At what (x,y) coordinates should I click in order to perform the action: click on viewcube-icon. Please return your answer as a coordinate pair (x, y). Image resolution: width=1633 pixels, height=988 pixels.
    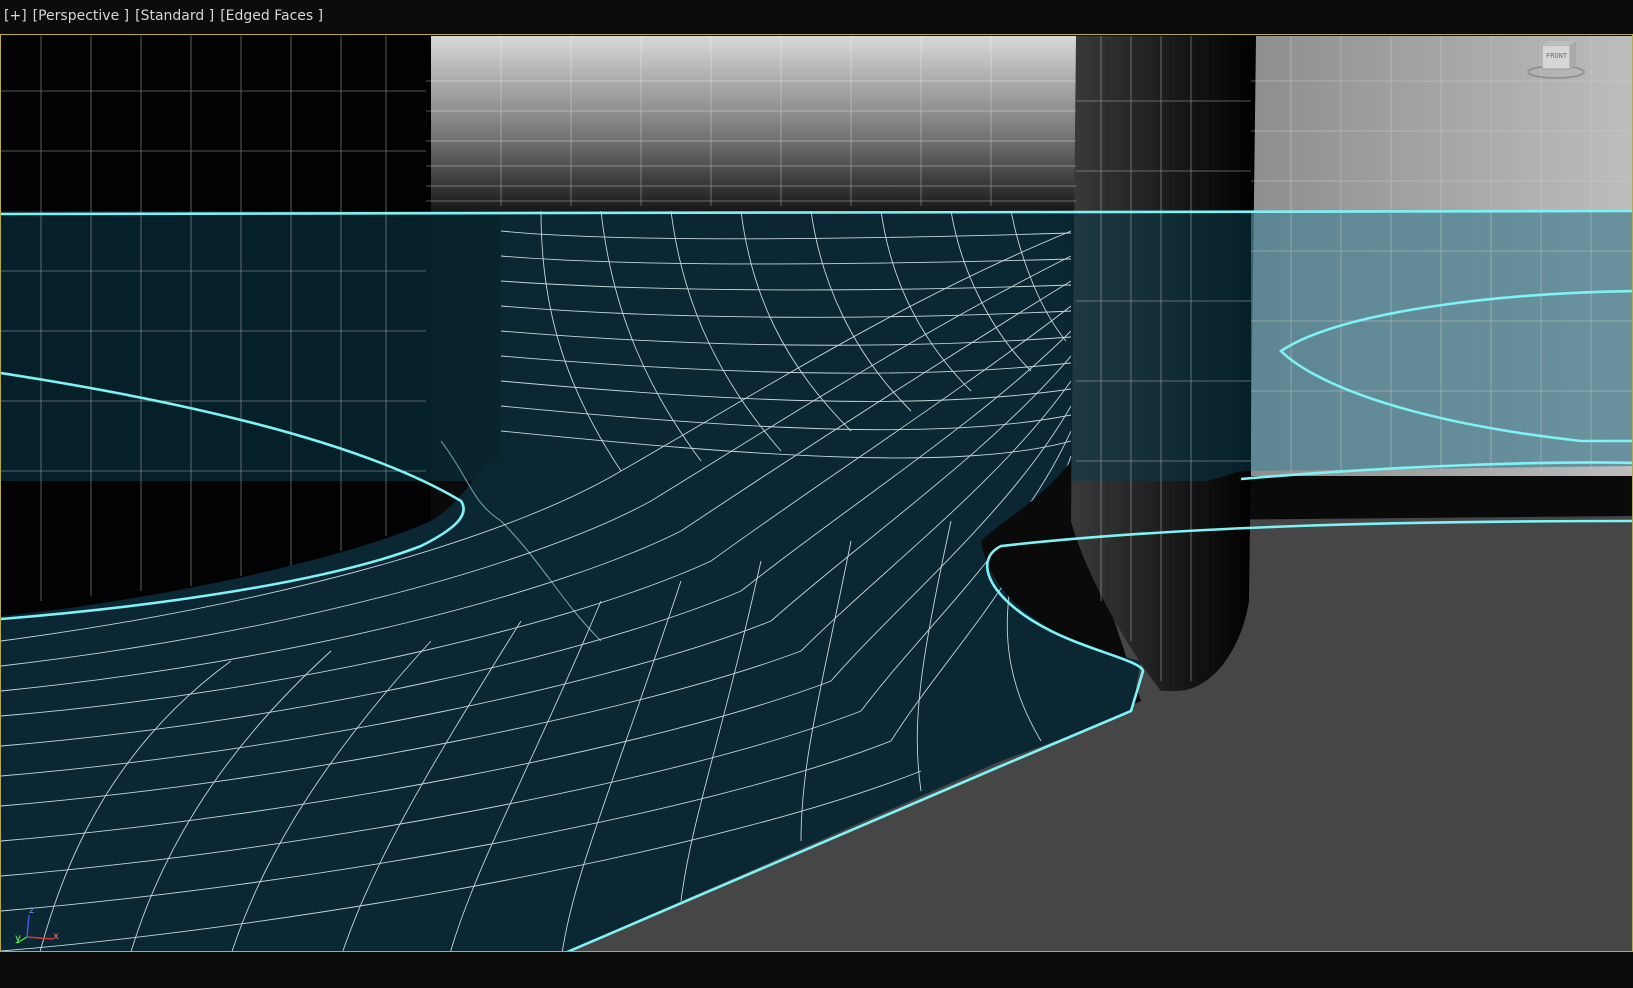
    Looking at the image, I should click on (1556, 60).